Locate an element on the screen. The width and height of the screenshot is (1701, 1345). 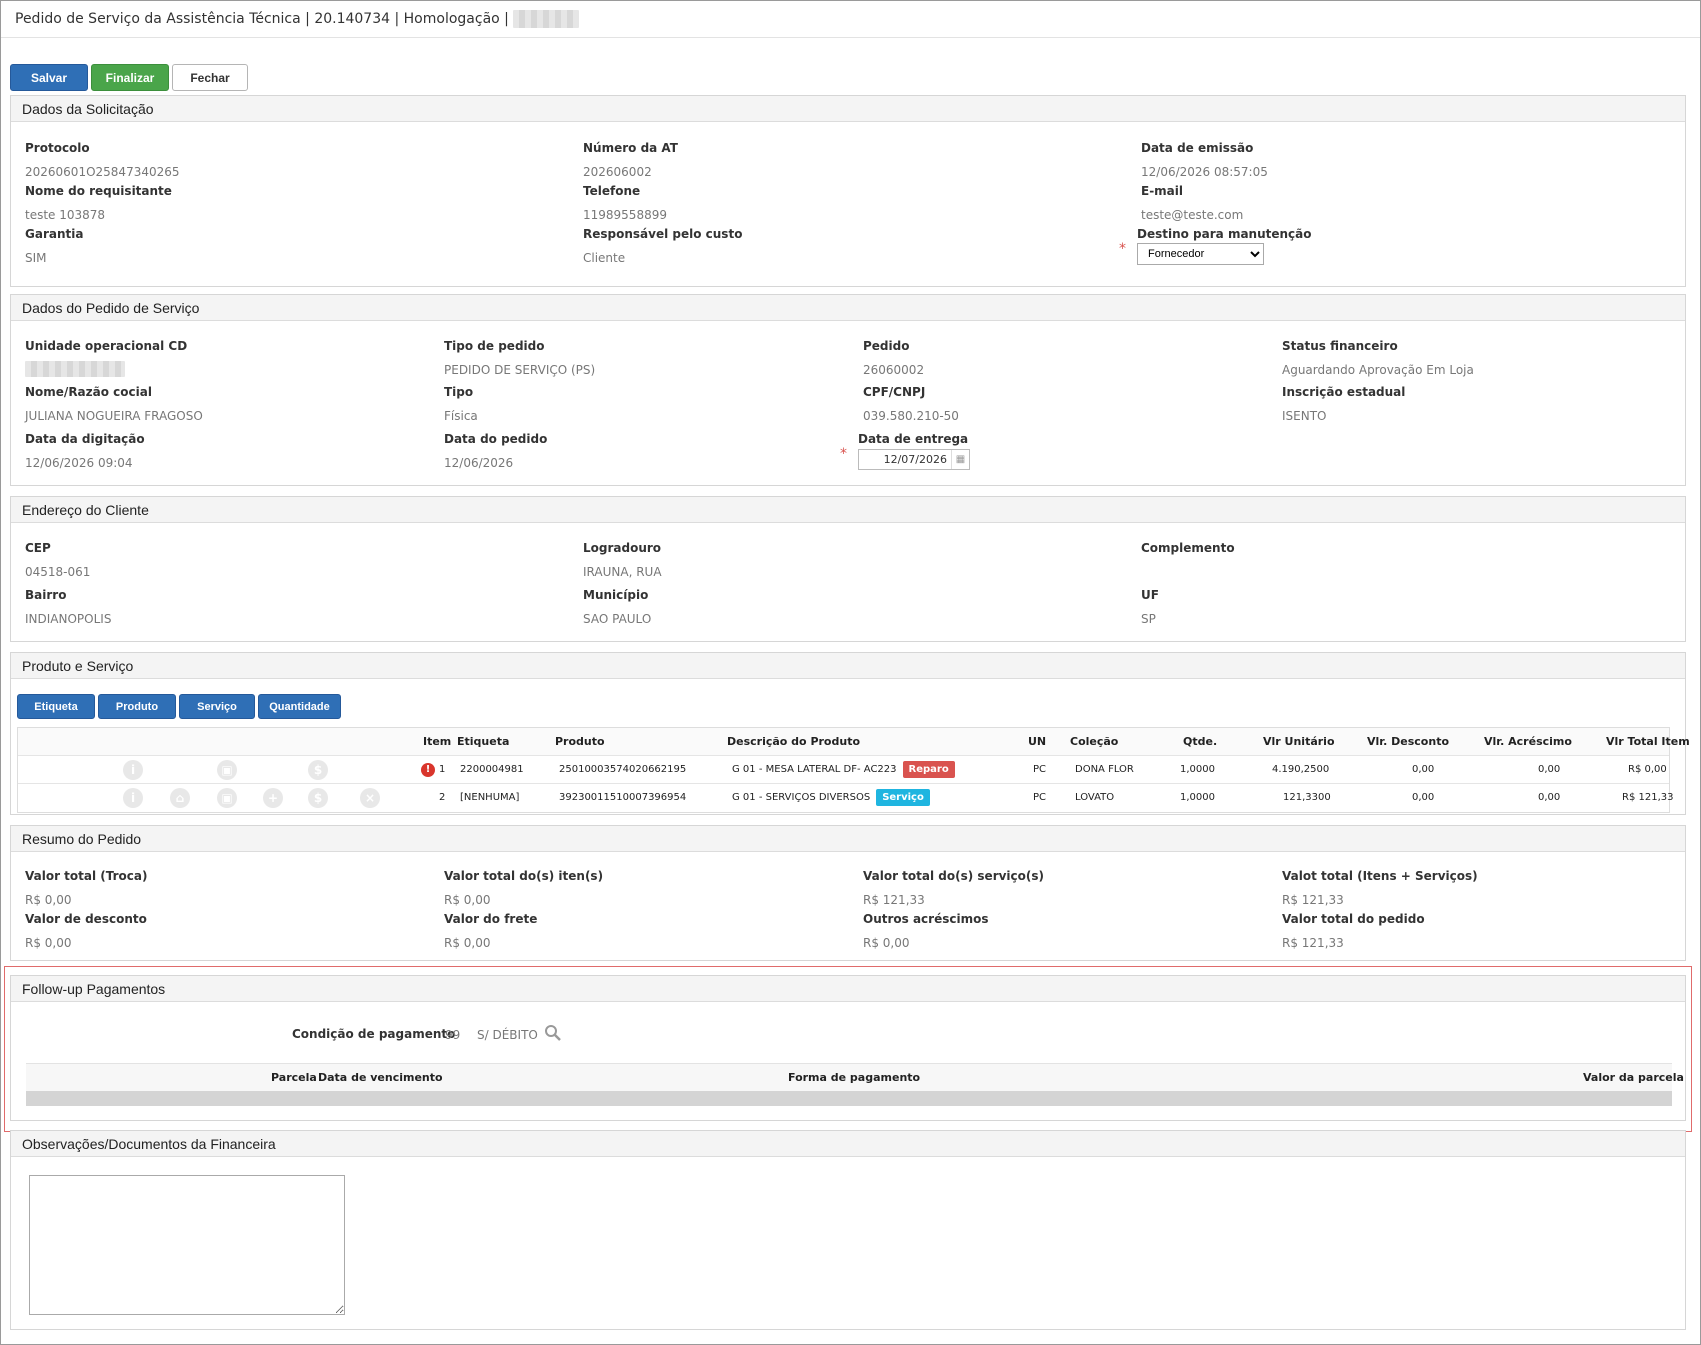
servico-button: Serviço is located at coordinates (217, 706).